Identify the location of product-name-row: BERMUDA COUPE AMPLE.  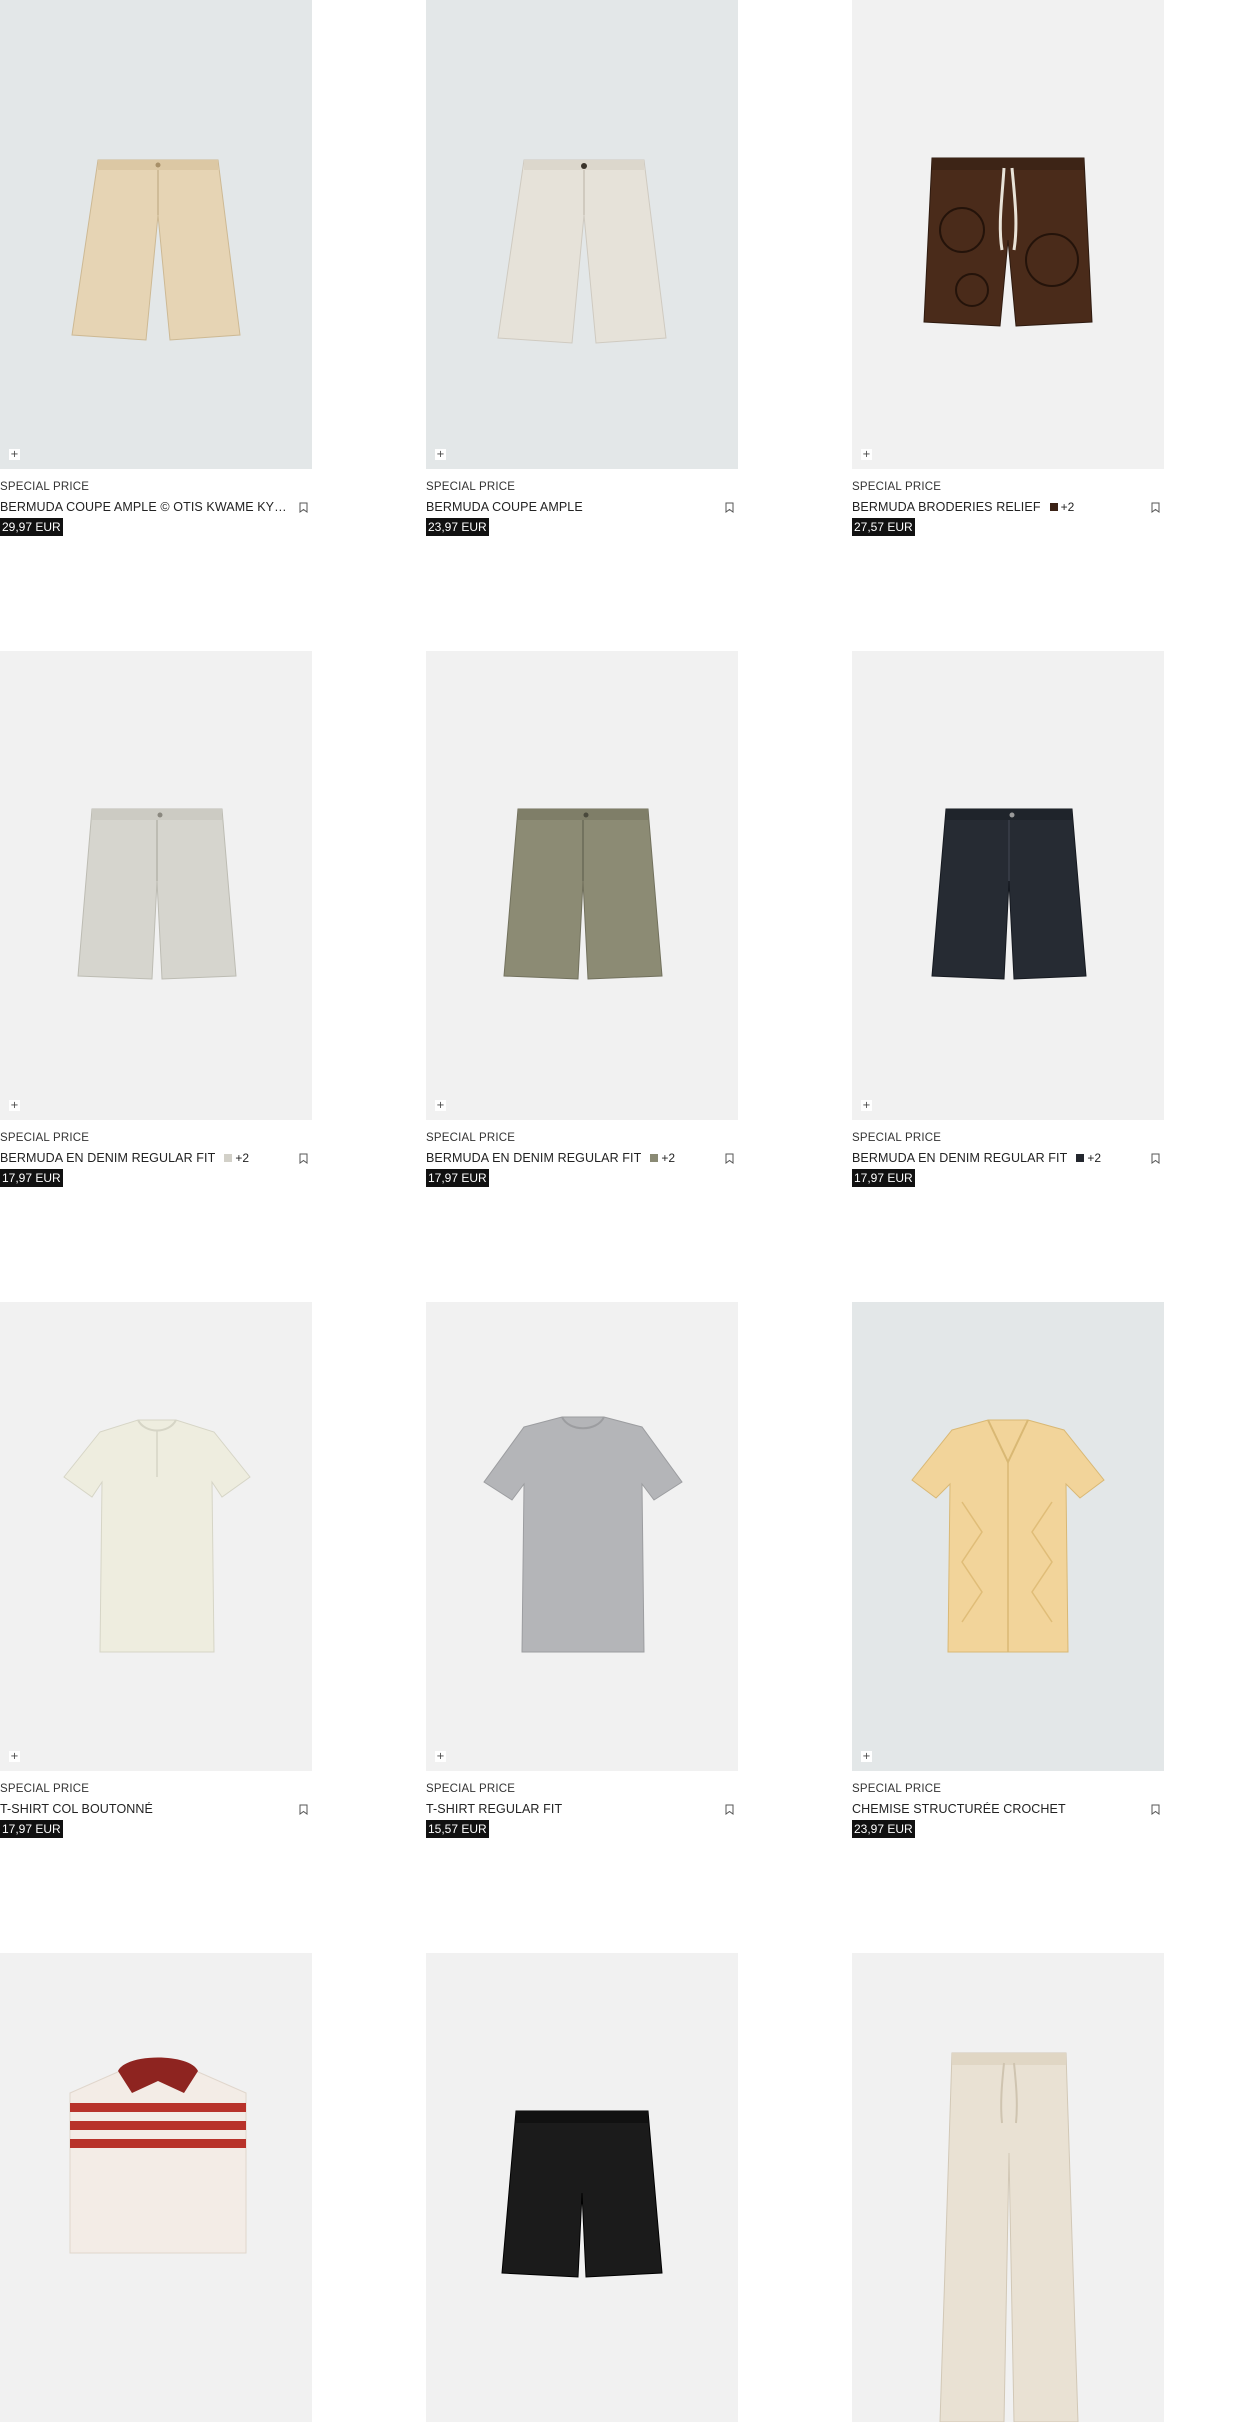
(571, 507).